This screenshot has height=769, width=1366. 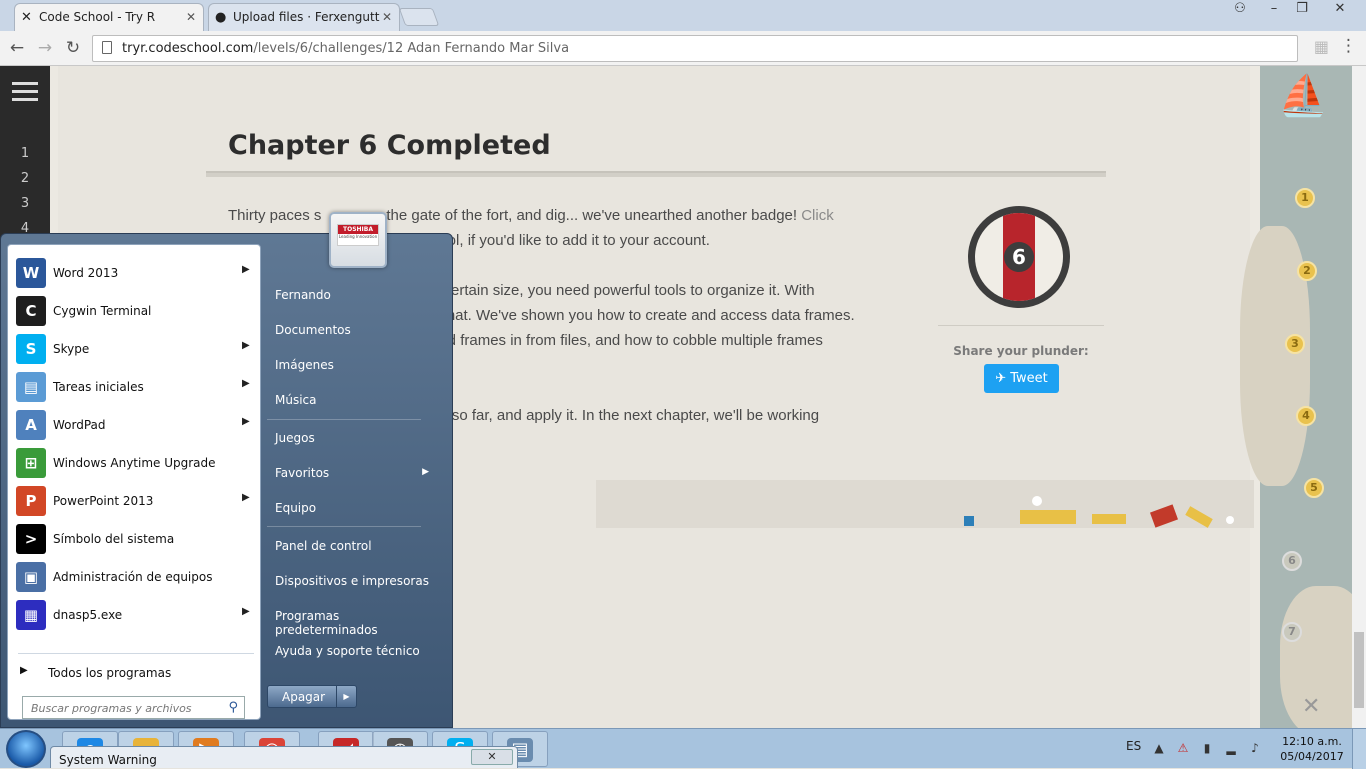 I want to click on start-program-item: > Símbolo del sistema, so click(x=135, y=539).